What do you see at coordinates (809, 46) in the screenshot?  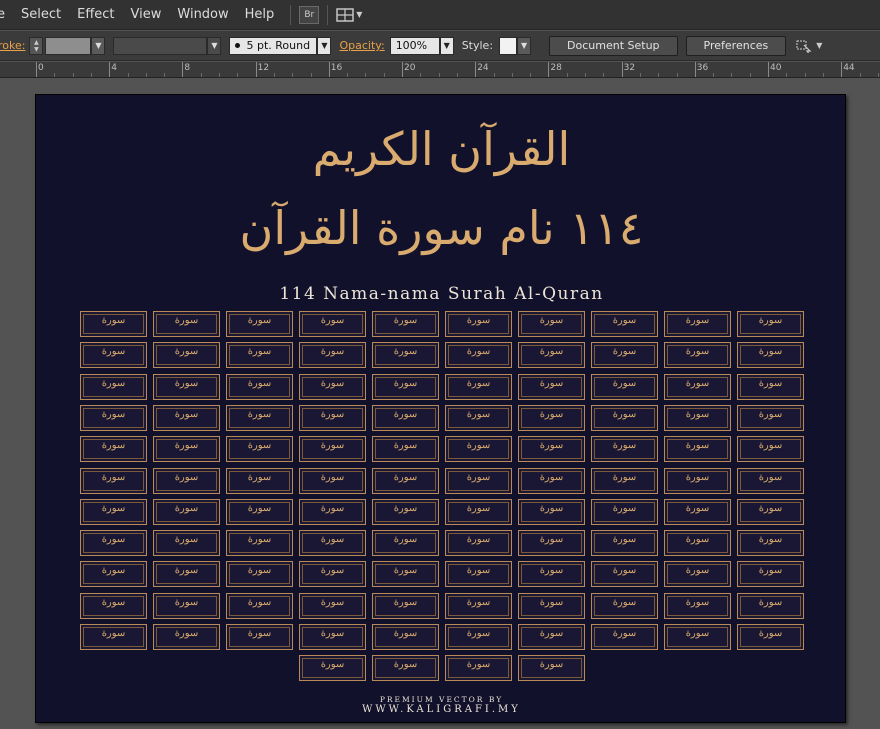 I see `select-similar-icon: ▼` at bounding box center [809, 46].